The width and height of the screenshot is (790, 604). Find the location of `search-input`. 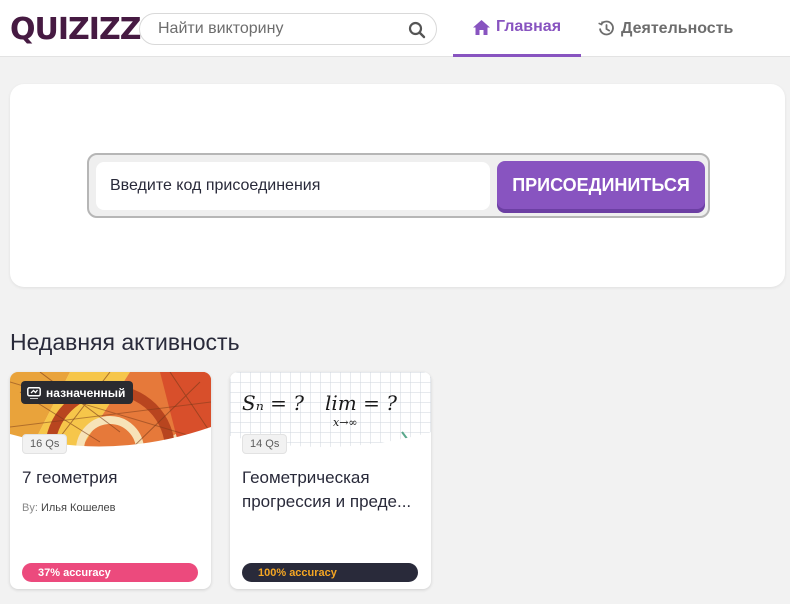

search-input is located at coordinates (283, 29).